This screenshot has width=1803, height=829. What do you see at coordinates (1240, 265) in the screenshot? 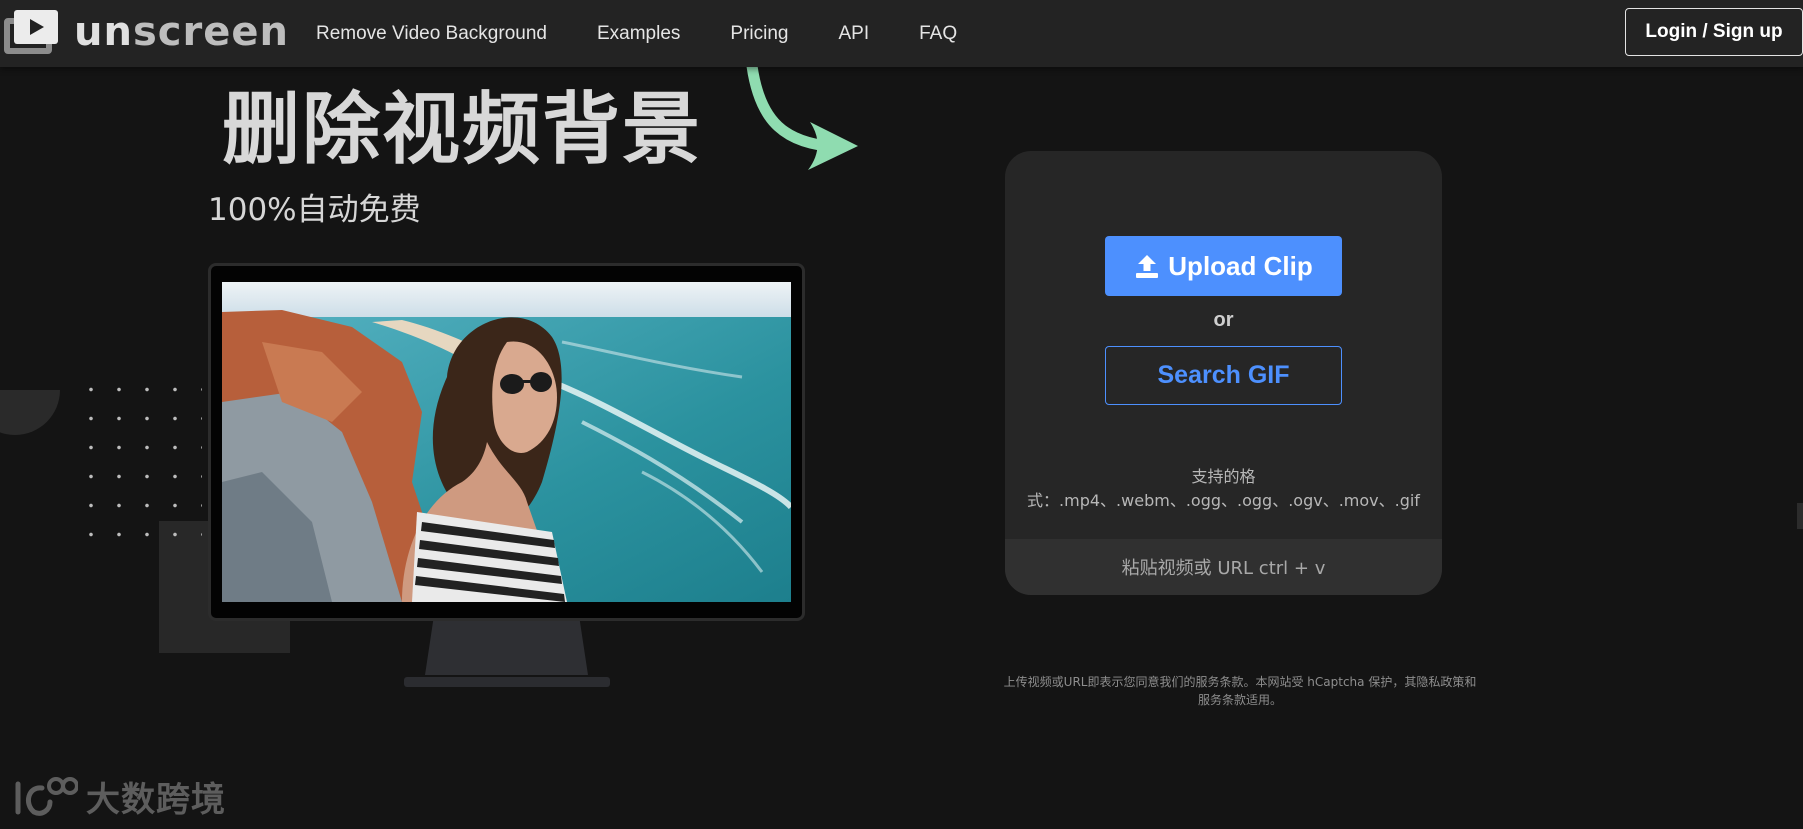
I see `upload-clip-label: Upload Clip` at bounding box center [1240, 265].